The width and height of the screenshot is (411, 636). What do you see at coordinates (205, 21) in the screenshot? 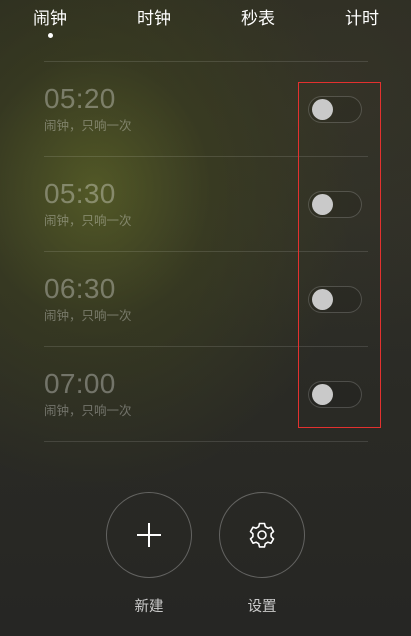
I see `tab-bar: 闹钟 时钟 秒表 计时` at bounding box center [205, 21].